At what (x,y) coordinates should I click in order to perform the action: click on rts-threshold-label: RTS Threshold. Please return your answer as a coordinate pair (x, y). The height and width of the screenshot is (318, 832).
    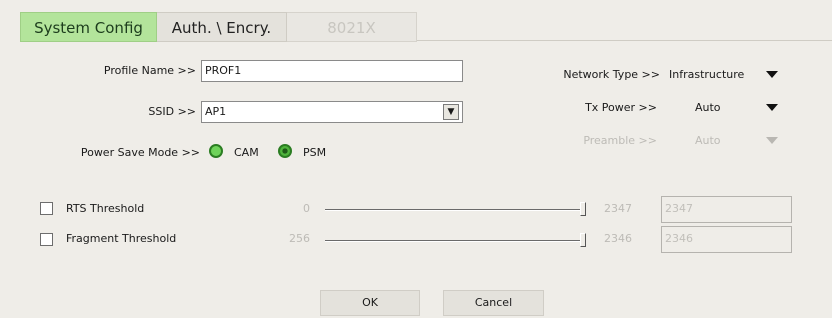
    Looking at the image, I should click on (105, 208).